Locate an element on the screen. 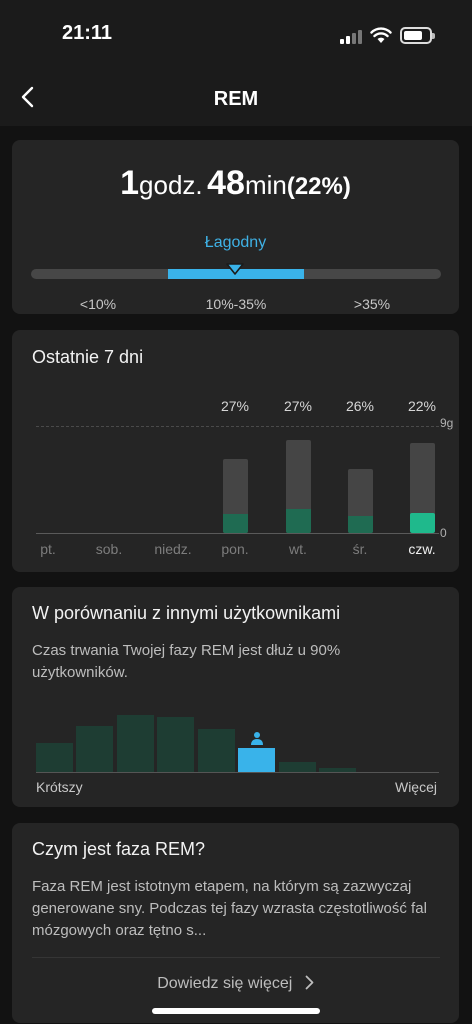  rem-range-track is located at coordinates (236, 271).